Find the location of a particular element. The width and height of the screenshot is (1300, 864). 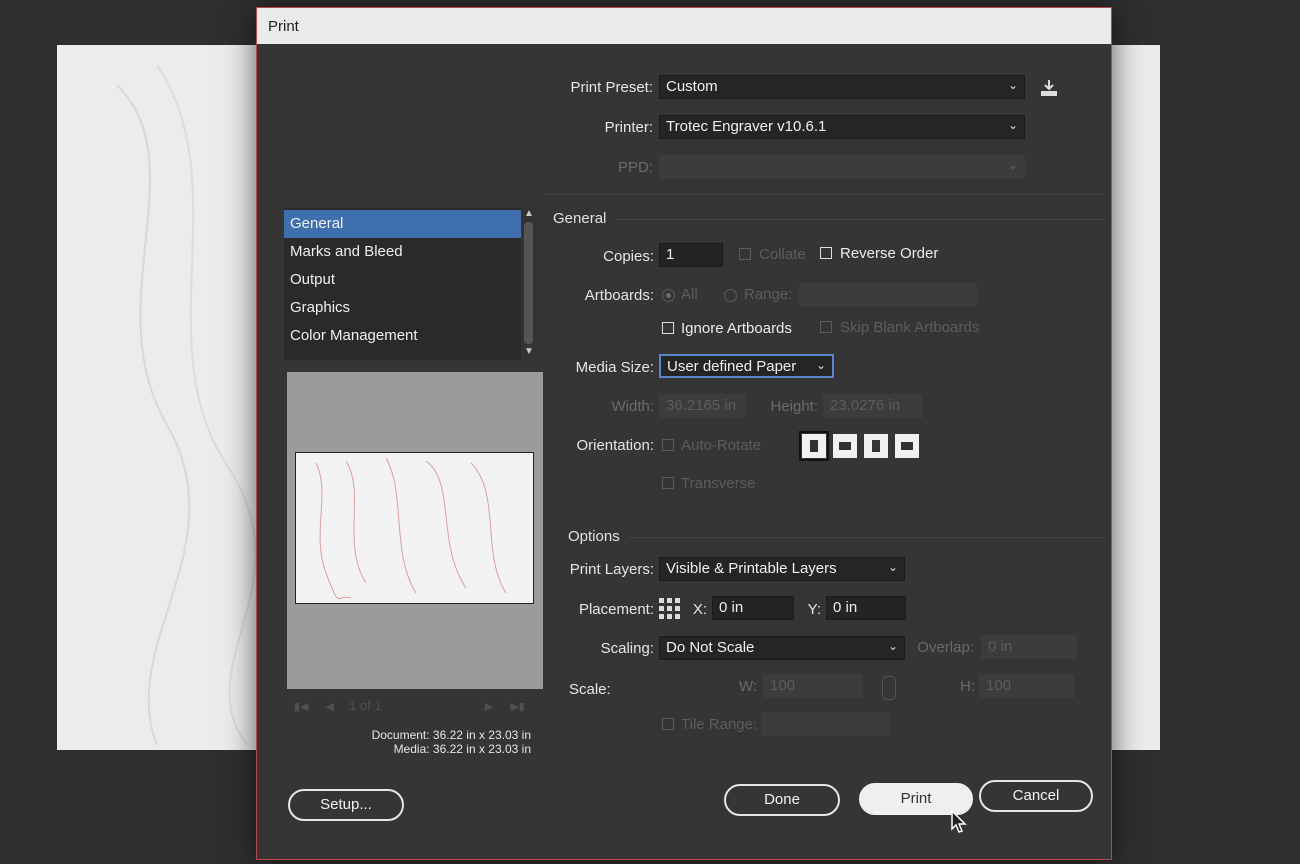

width-label: Width: is located at coordinates (632, 406).